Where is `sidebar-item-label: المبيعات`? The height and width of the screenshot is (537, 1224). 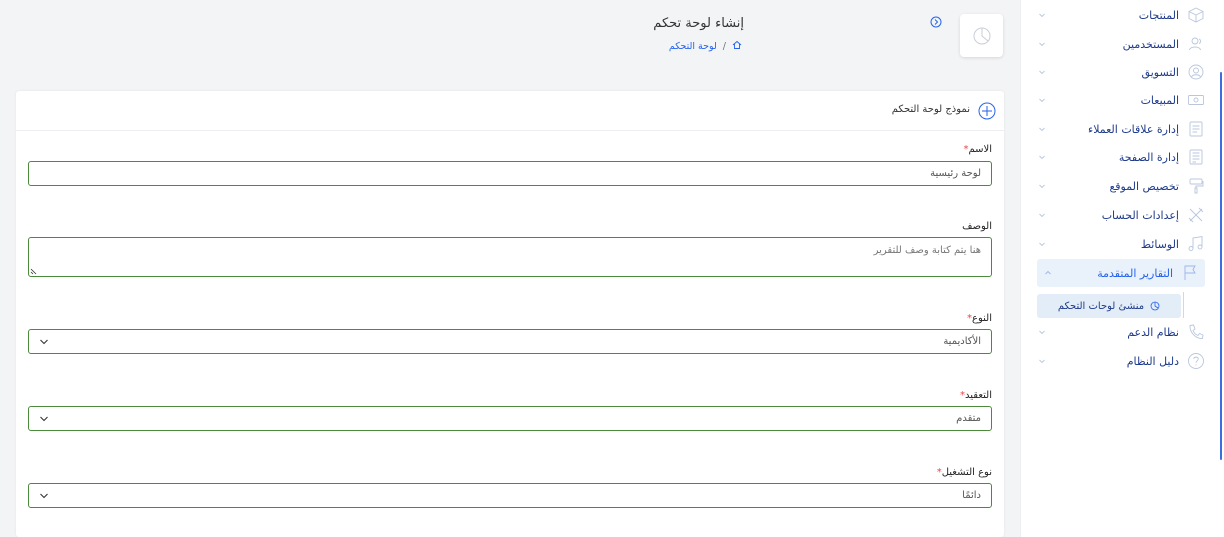 sidebar-item-label: المبيعات is located at coordinates (1159, 100).